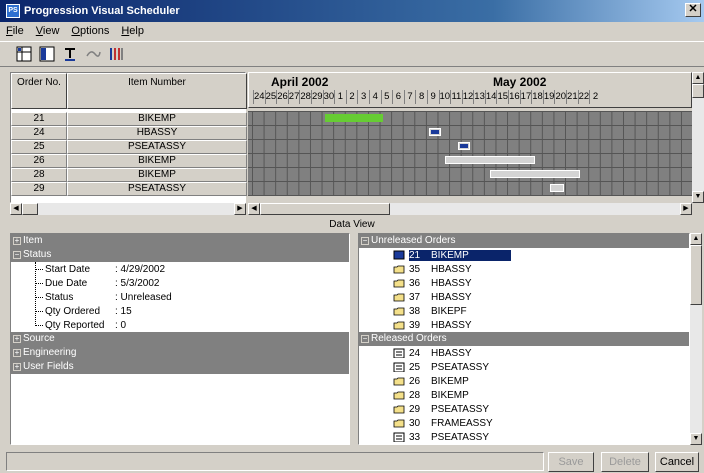 This screenshot has height=473, width=704. What do you see at coordinates (24, 54) in the screenshot?
I see `grid-view-button` at bounding box center [24, 54].